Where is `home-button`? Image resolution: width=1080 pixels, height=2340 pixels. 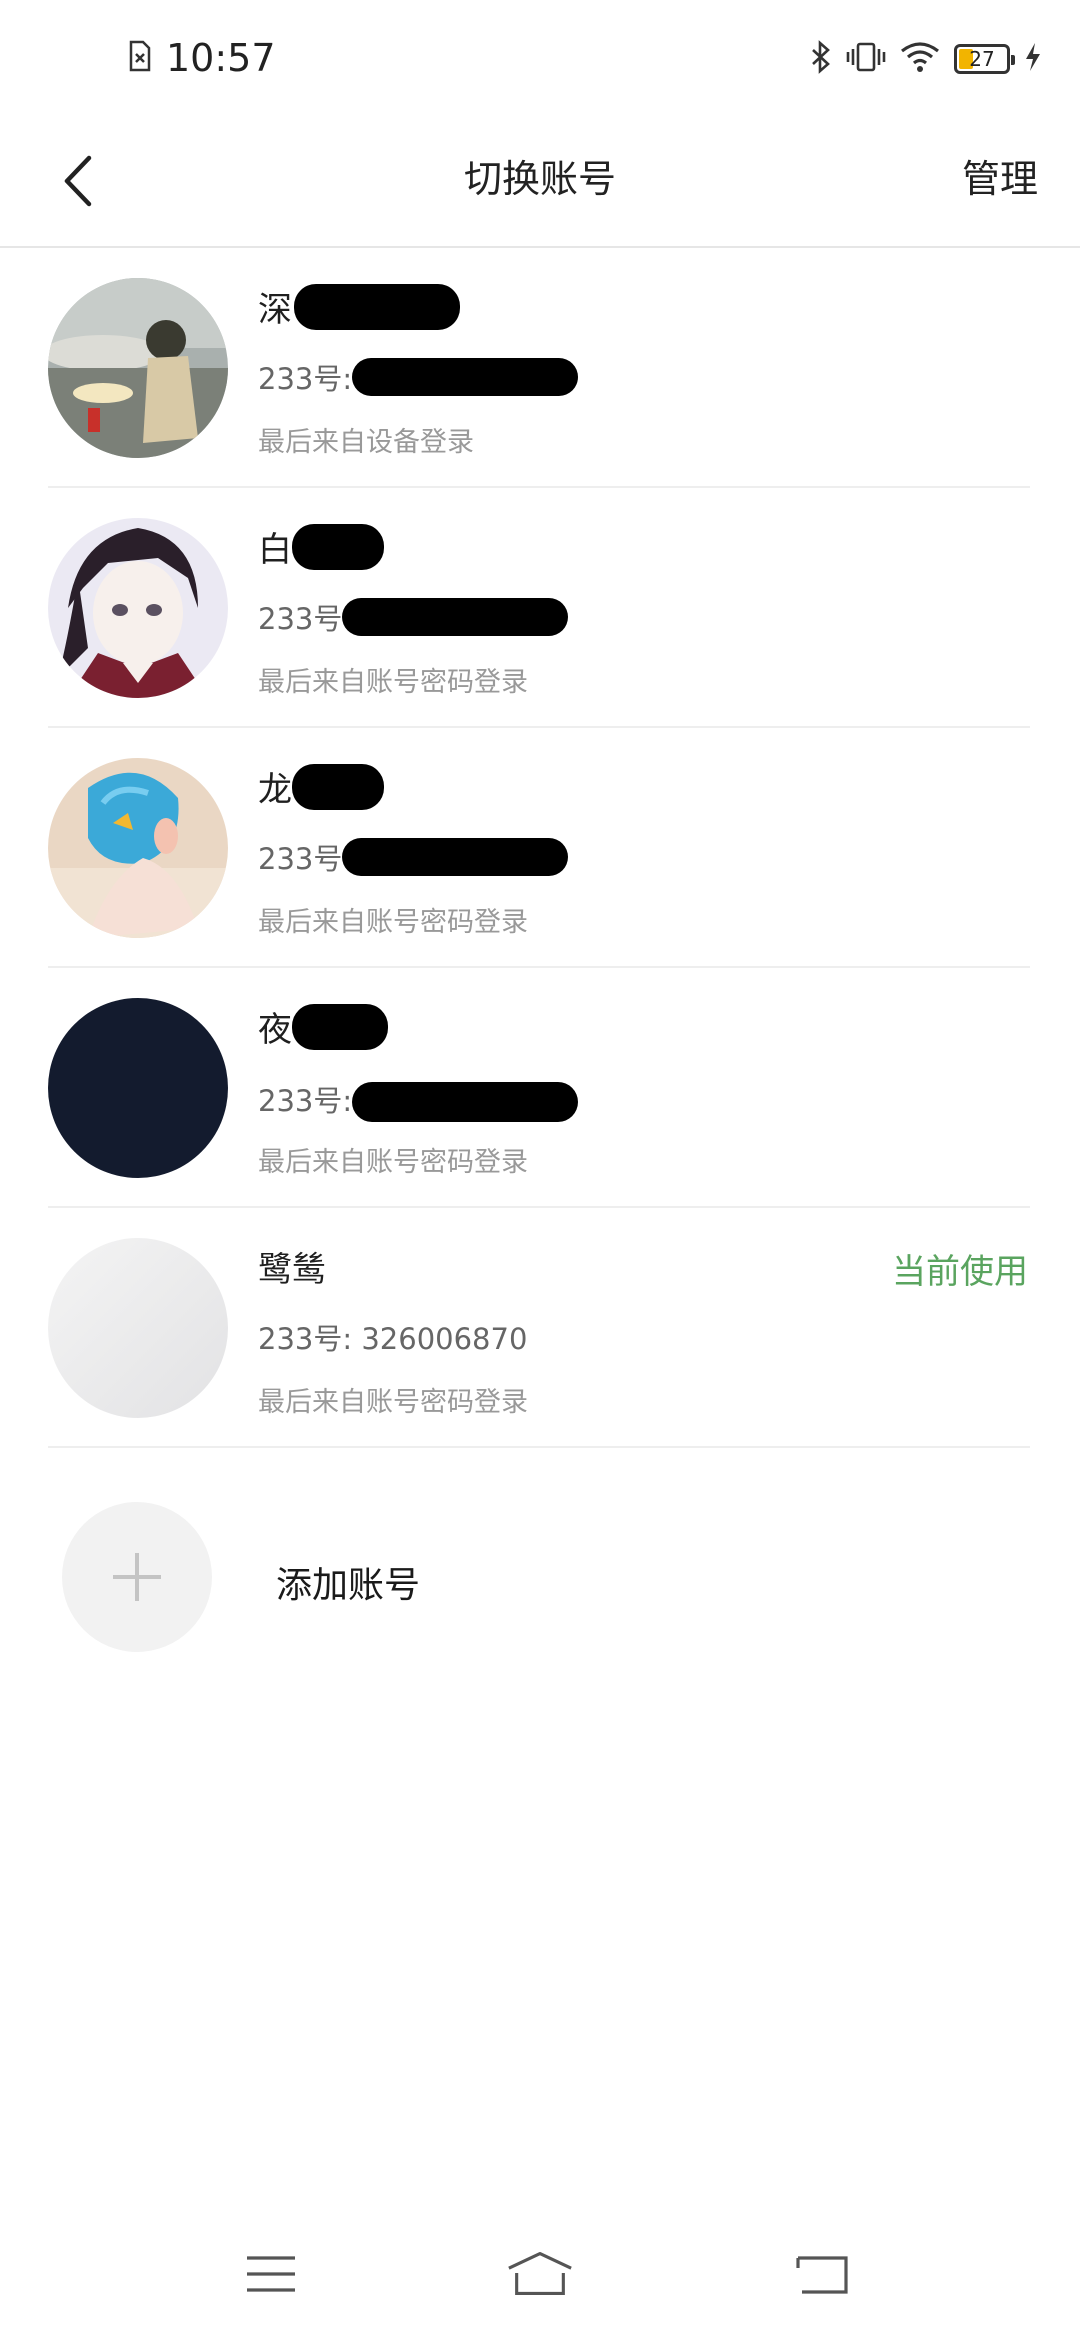
home-button is located at coordinates (540, 2274).